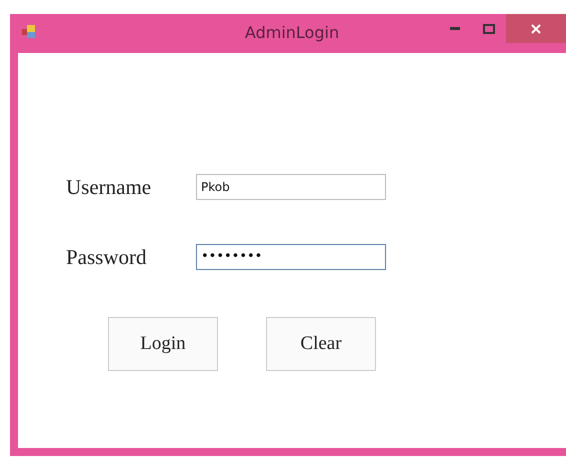 The image size is (566, 465). I want to click on field-label: Username, so click(109, 187).